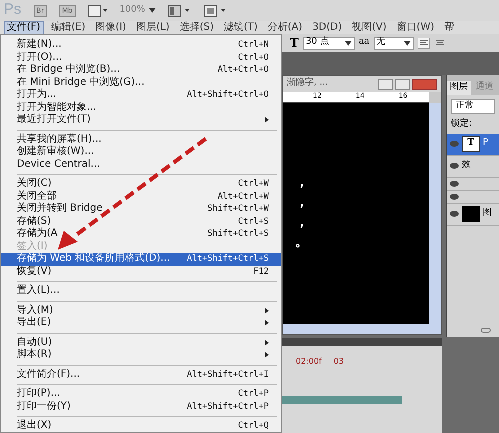 This screenshot has height=433, width=499. I want to click on layer-name: 效, so click(466, 165).